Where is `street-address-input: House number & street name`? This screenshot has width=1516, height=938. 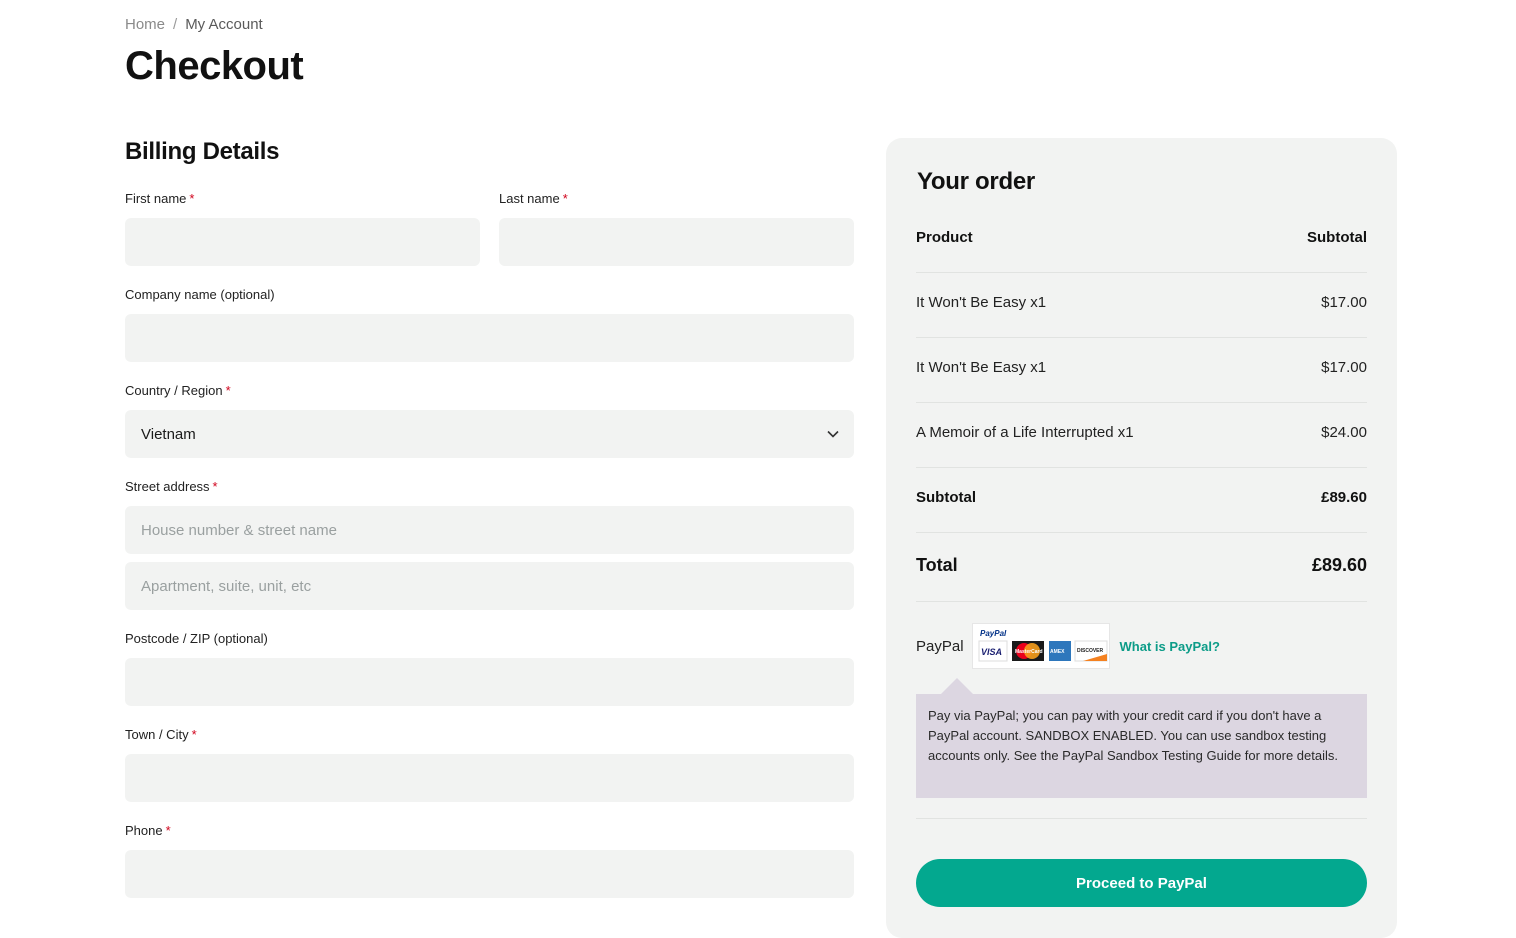
street-address-input: House number & street name is located at coordinates (489, 530).